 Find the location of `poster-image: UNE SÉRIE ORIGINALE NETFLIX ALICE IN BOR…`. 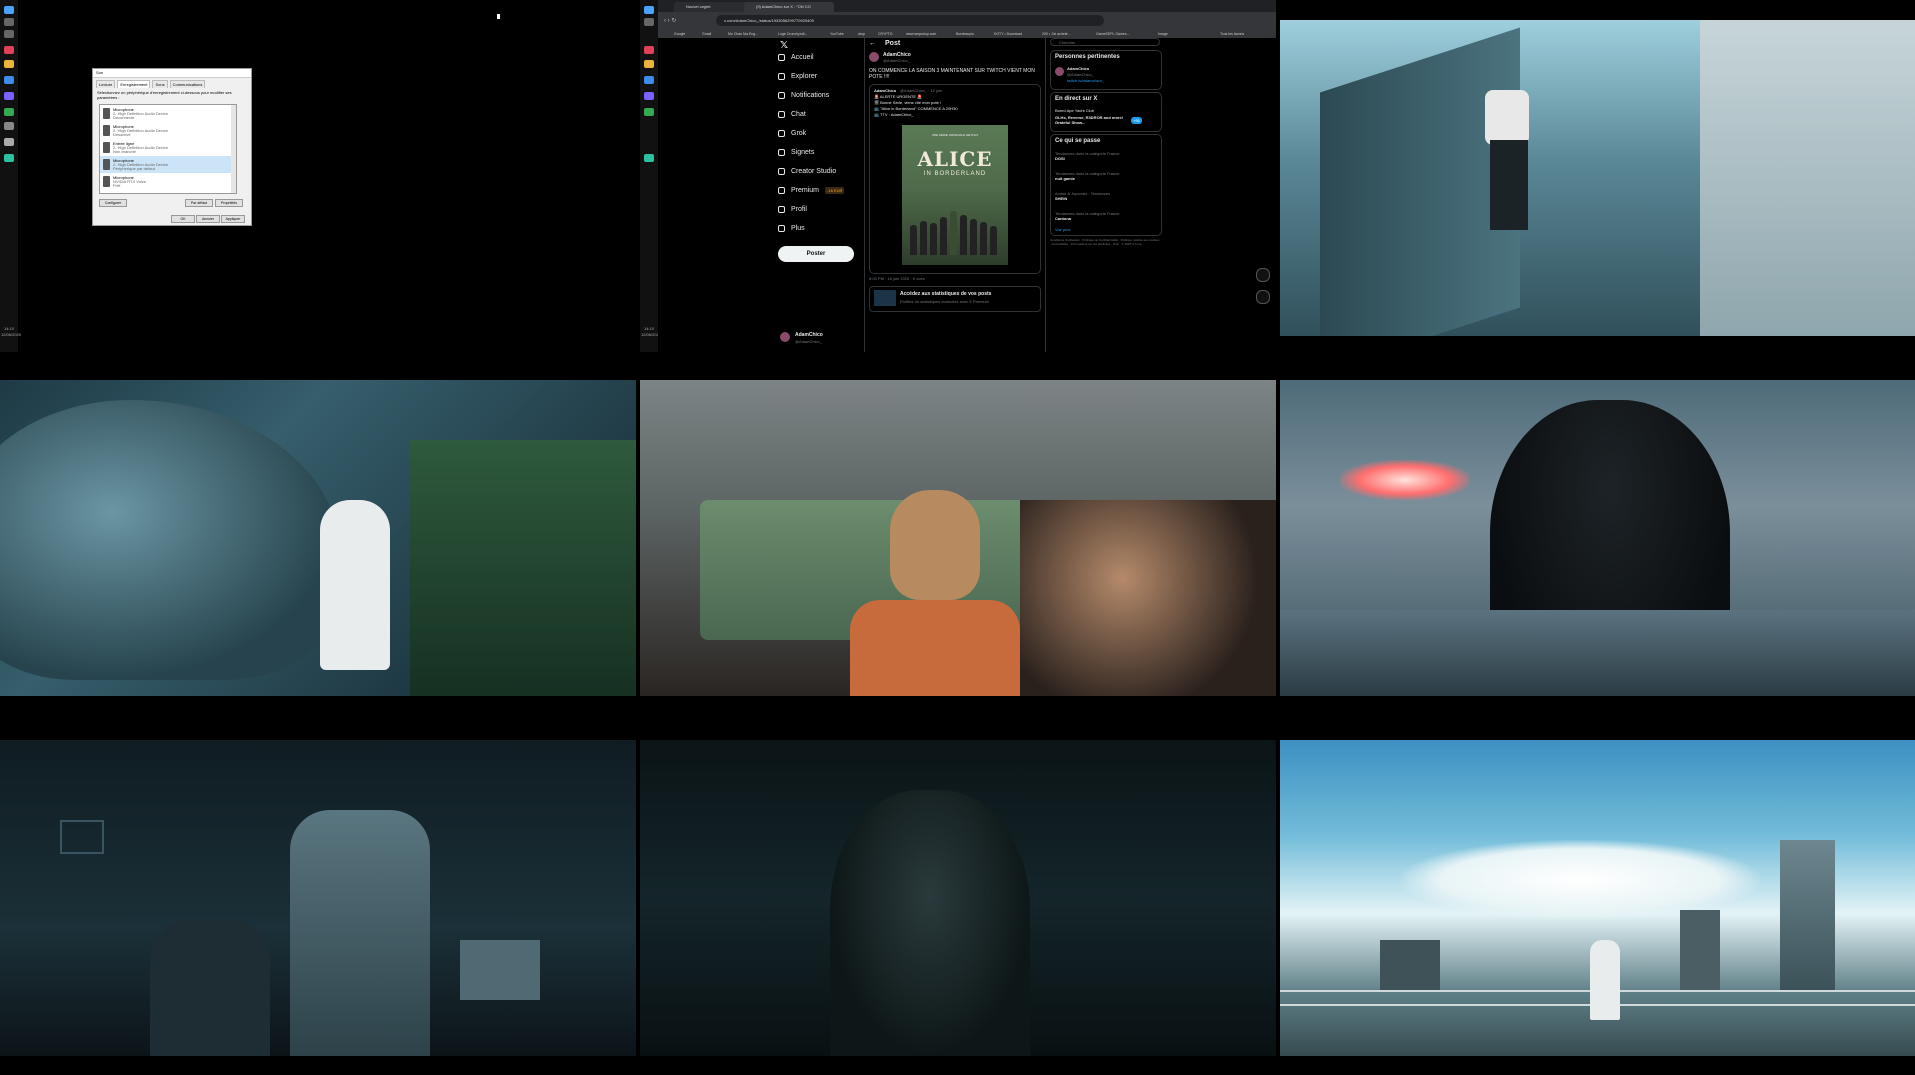

poster-image: UNE SÉRIE ORIGINALE NETFLIX ALICE IN BOR… is located at coordinates (955, 195).